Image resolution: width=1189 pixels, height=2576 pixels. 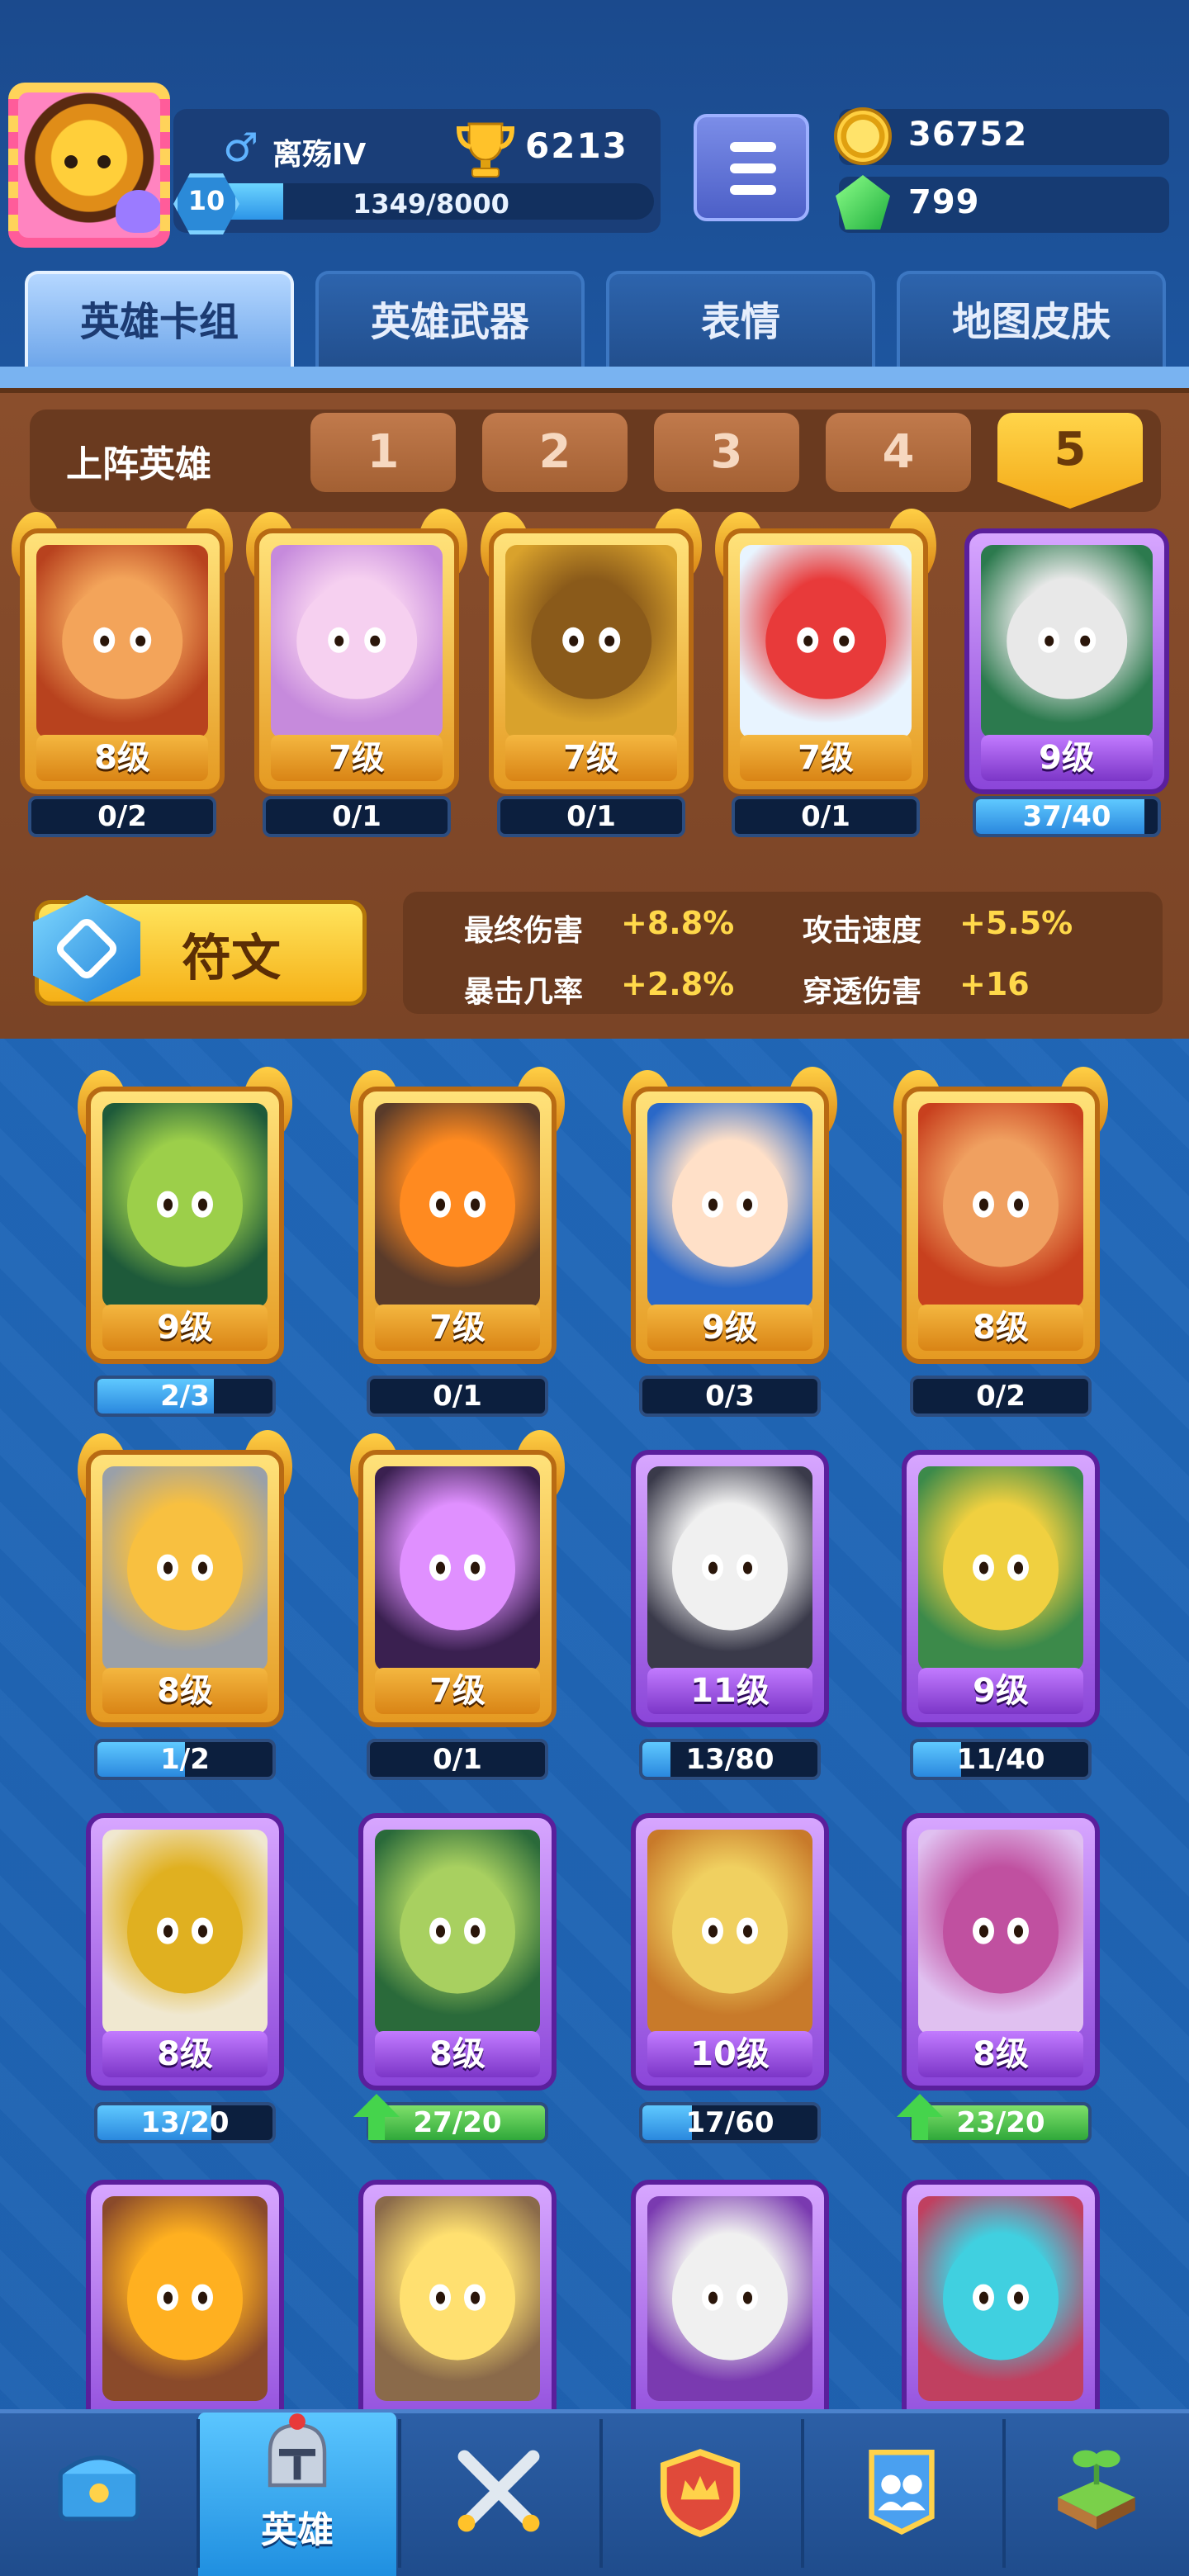 I want to click on collection-hero-card-8: 9级 11/40, so click(x=1001, y=1617).